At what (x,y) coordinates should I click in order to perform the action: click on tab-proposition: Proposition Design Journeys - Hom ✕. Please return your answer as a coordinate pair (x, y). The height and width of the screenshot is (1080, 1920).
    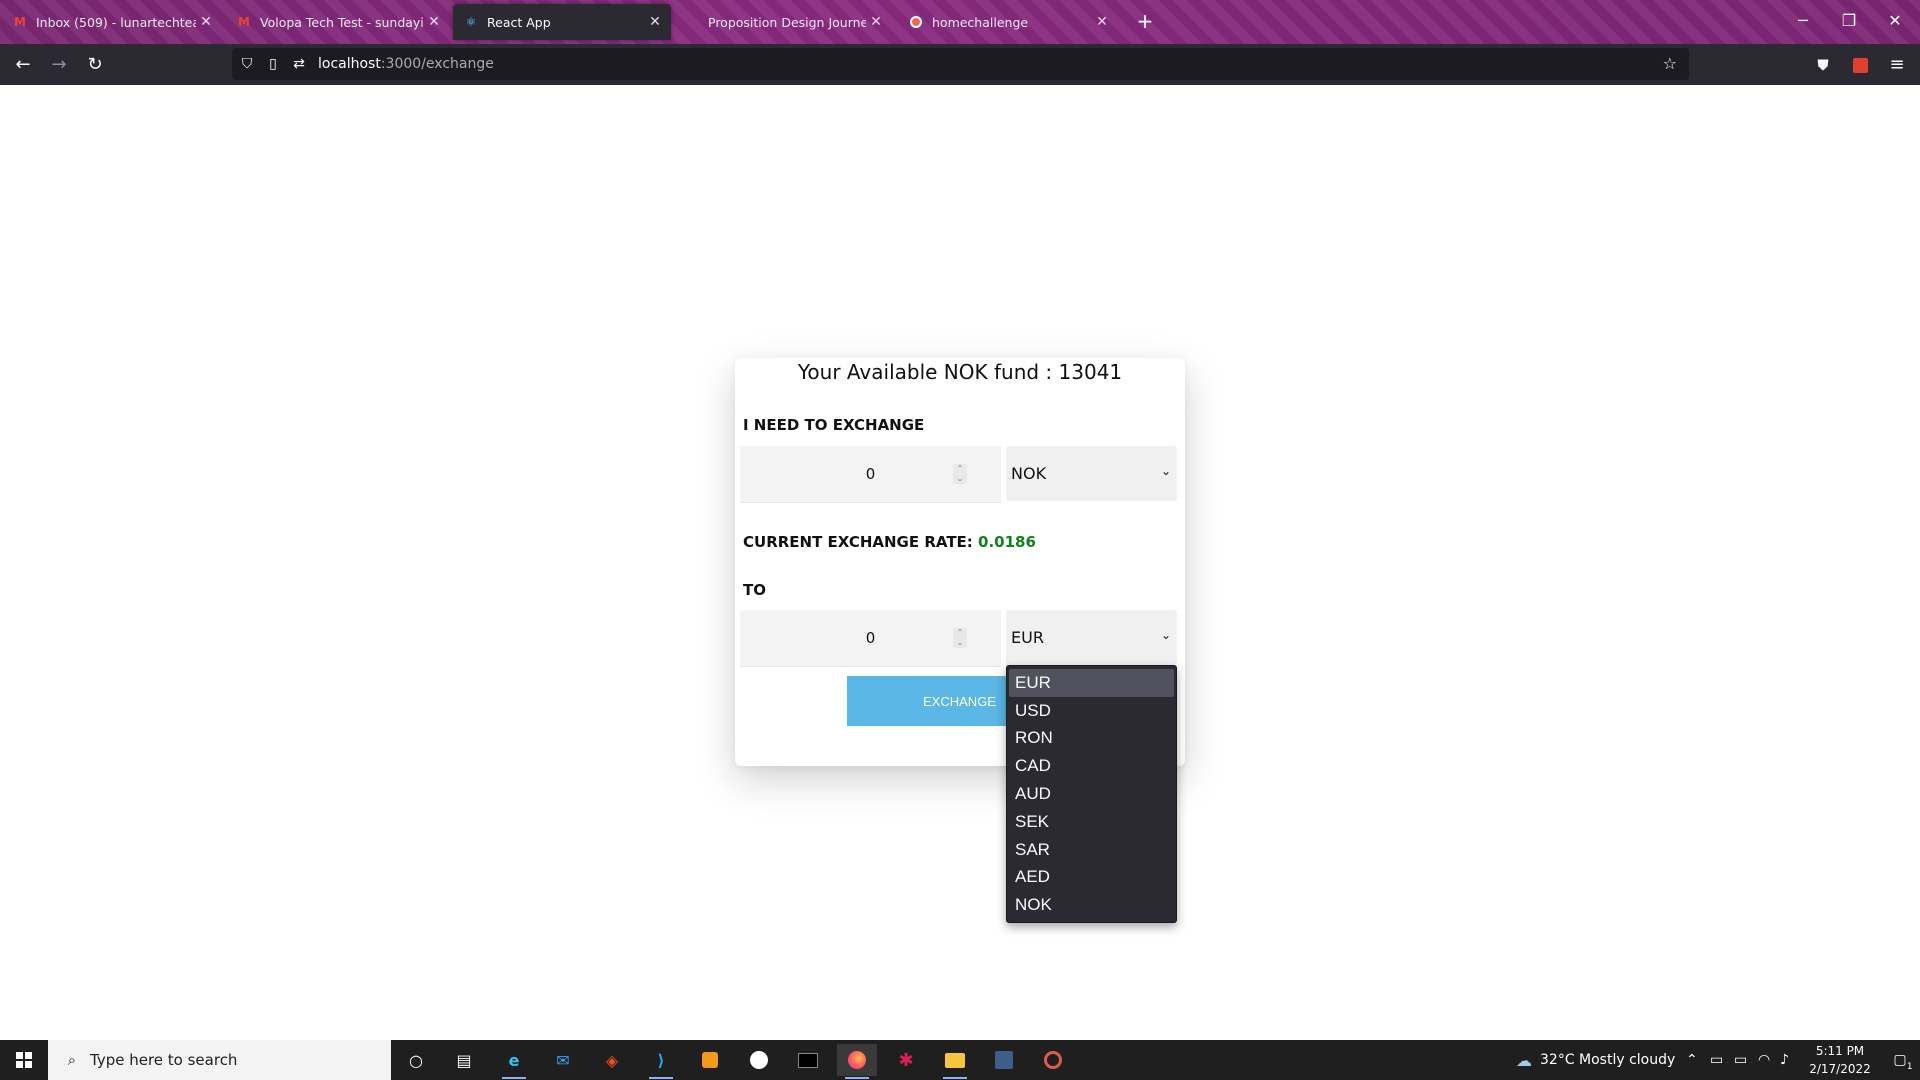
    Looking at the image, I should click on (783, 22).